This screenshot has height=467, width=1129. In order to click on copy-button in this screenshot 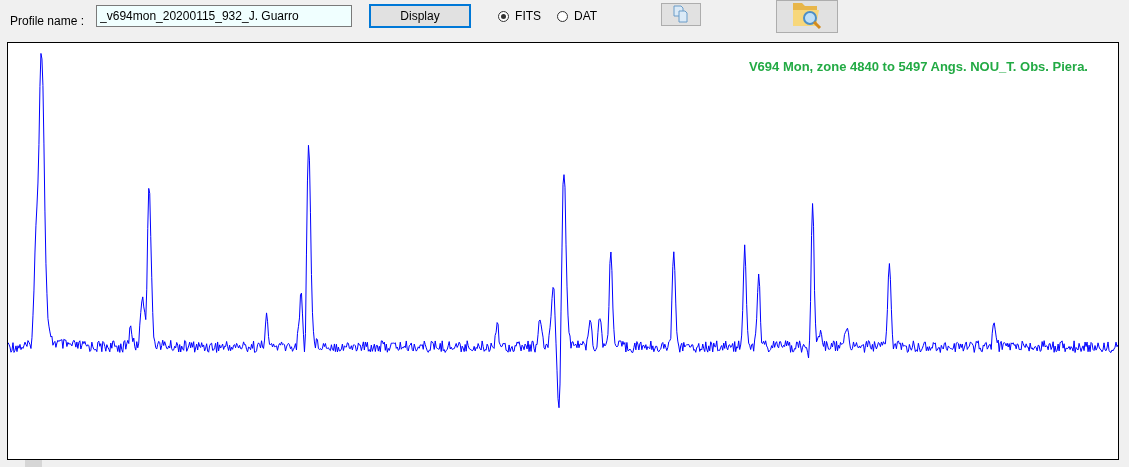, I will do `click(681, 14)`.